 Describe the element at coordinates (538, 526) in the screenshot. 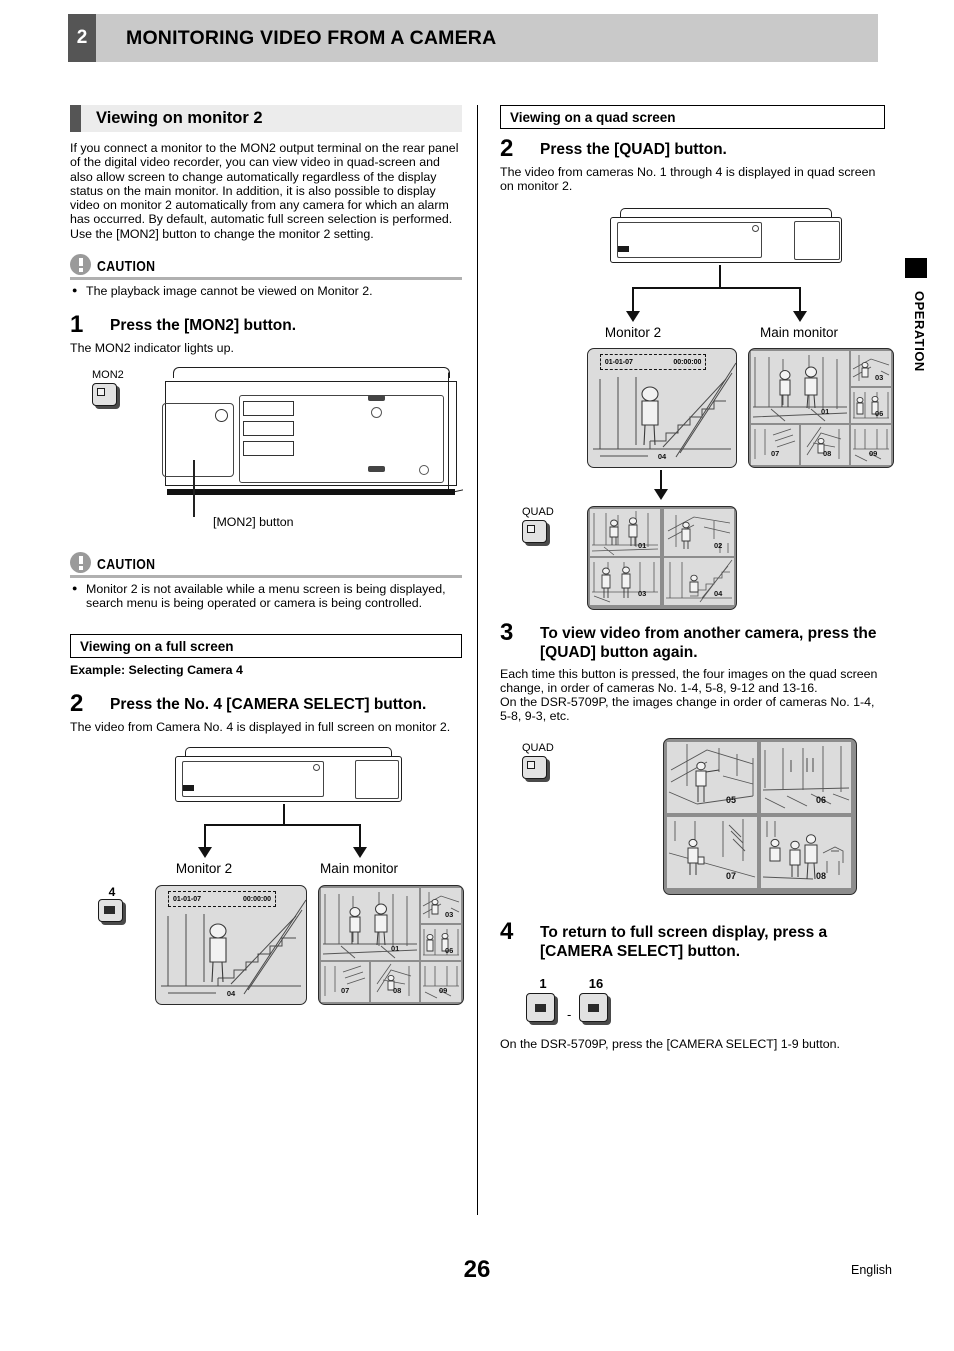

I see `quad-button-glyph-1: QUAD` at that location.